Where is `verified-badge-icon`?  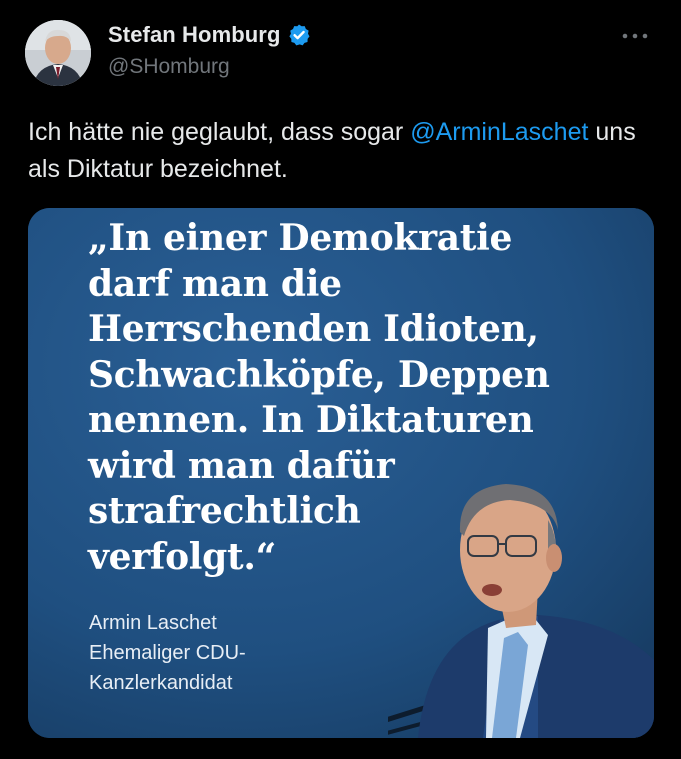 verified-badge-icon is located at coordinates (299, 35).